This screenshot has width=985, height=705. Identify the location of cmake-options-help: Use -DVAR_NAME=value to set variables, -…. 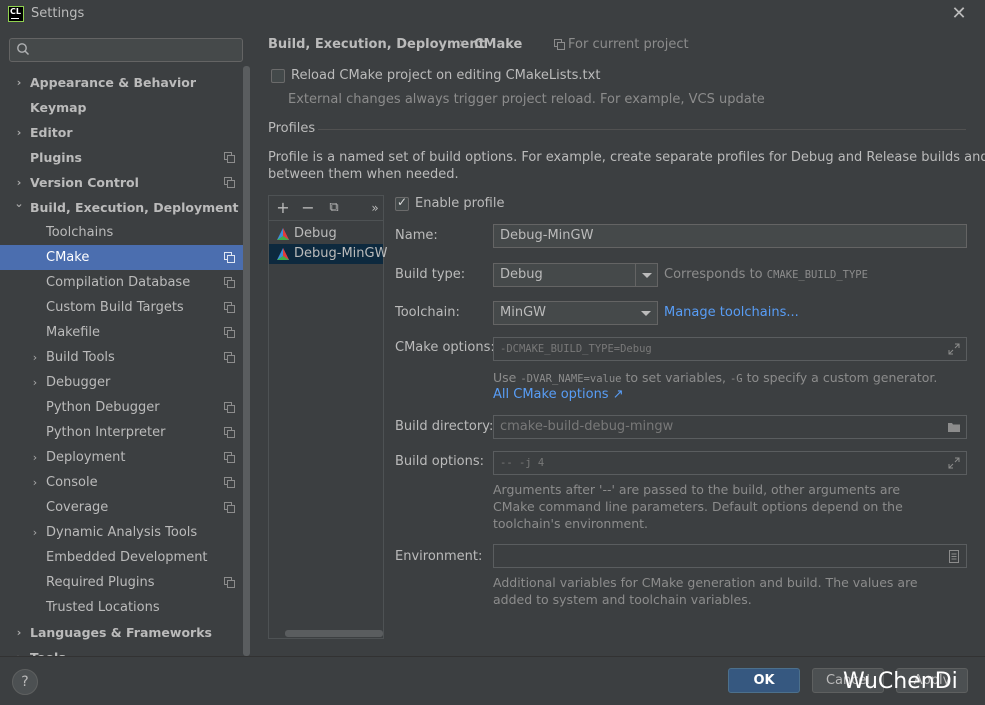
(715, 377).